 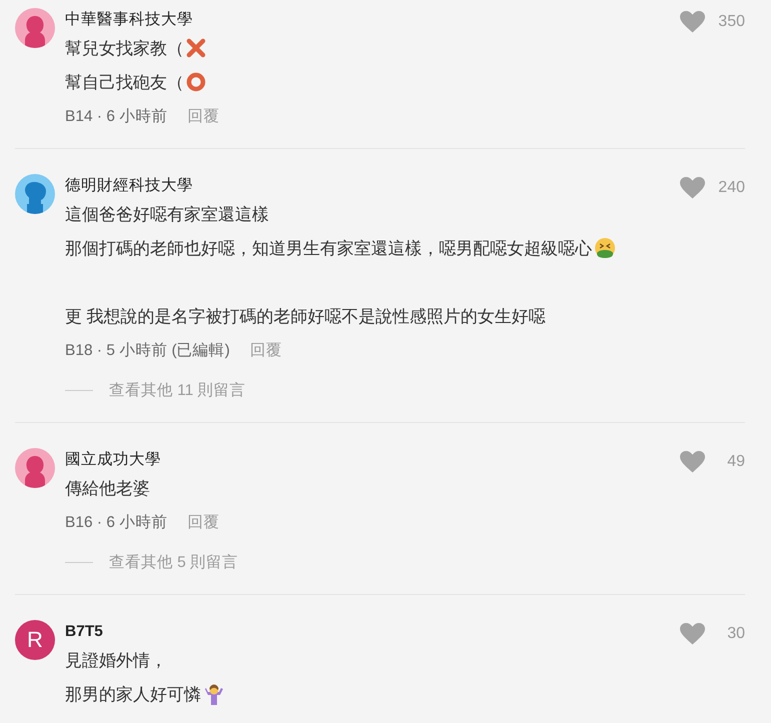 I want to click on comment-text: 幫兒女找家教（, so click(x=124, y=49).